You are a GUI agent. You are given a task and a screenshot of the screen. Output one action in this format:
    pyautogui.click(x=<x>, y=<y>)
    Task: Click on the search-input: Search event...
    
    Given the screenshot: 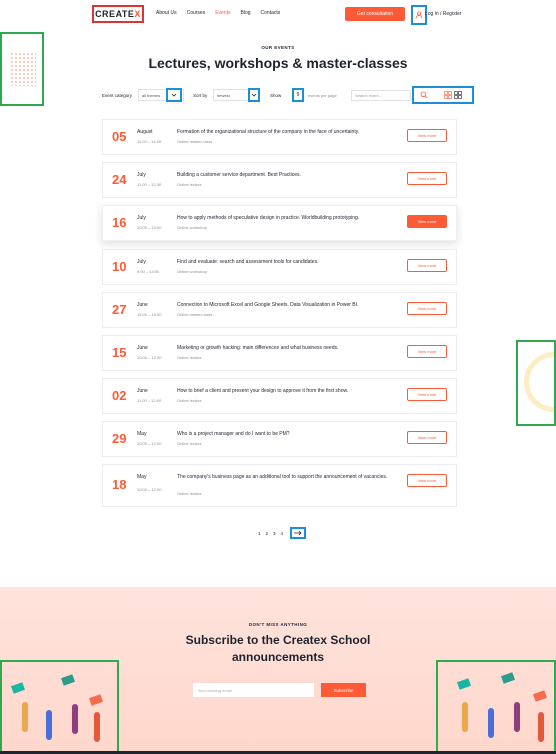 What is the action you would take?
    pyautogui.click(x=381, y=95)
    